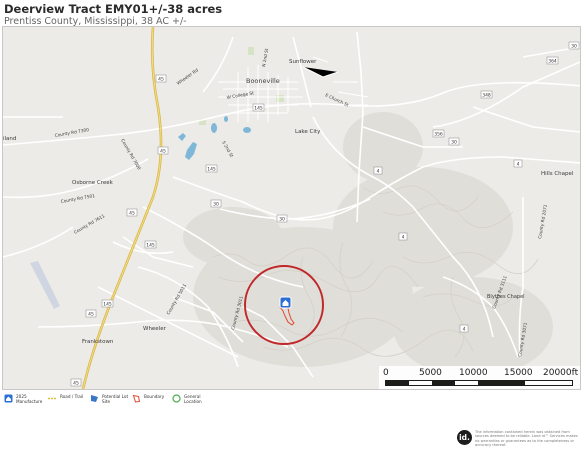 Image resolution: width=583 pixels, height=450 pixels. What do you see at coordinates (93, 183) in the screenshot?
I see `label-osborne-creek: Osborne Creek` at bounding box center [93, 183].